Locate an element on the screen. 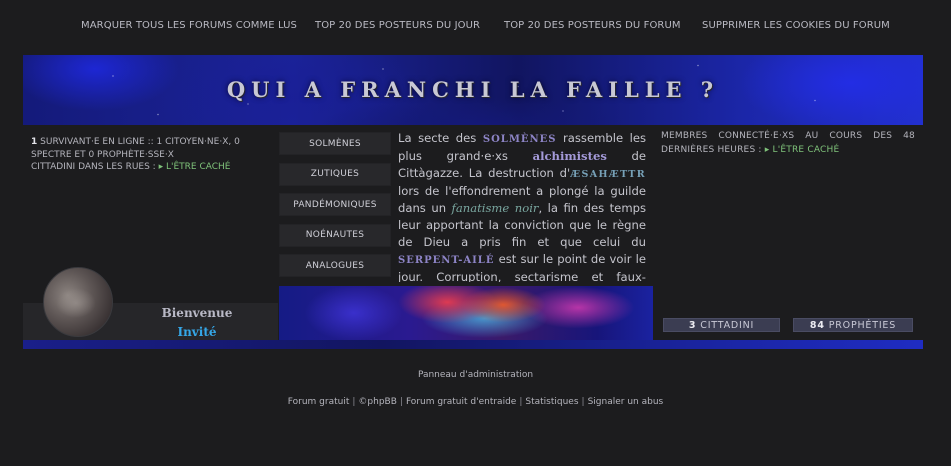 The height and width of the screenshot is (466, 951). online-count: 1 is located at coordinates (34, 142).